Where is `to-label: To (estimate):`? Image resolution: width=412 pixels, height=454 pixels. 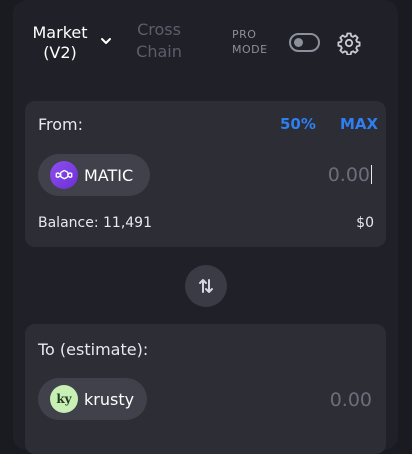
to-label: To (estimate): is located at coordinates (93, 349).